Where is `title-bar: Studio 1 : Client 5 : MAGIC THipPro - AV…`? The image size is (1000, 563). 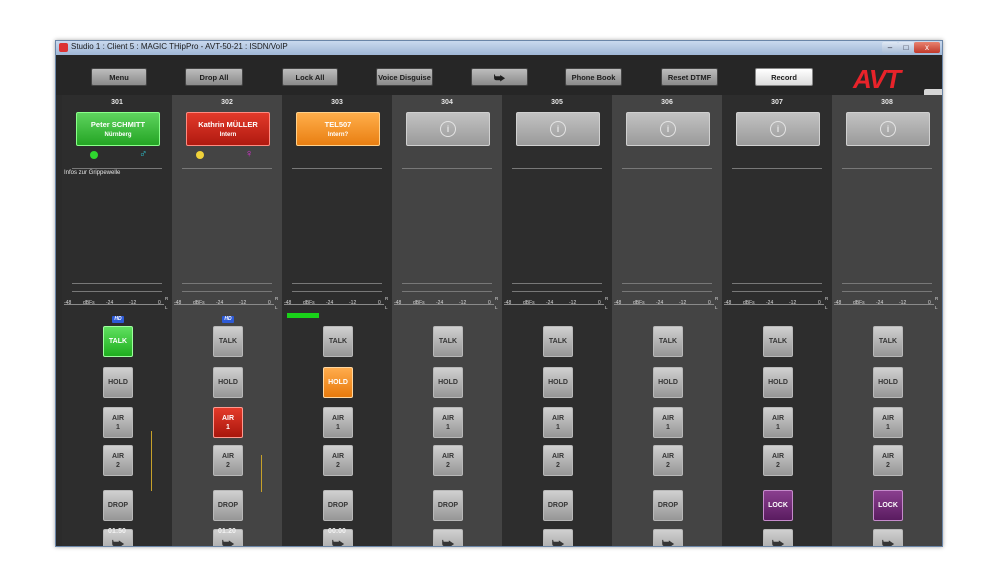 title-bar: Studio 1 : Client 5 : MAGIC THipPro - AV… is located at coordinates (499, 48).